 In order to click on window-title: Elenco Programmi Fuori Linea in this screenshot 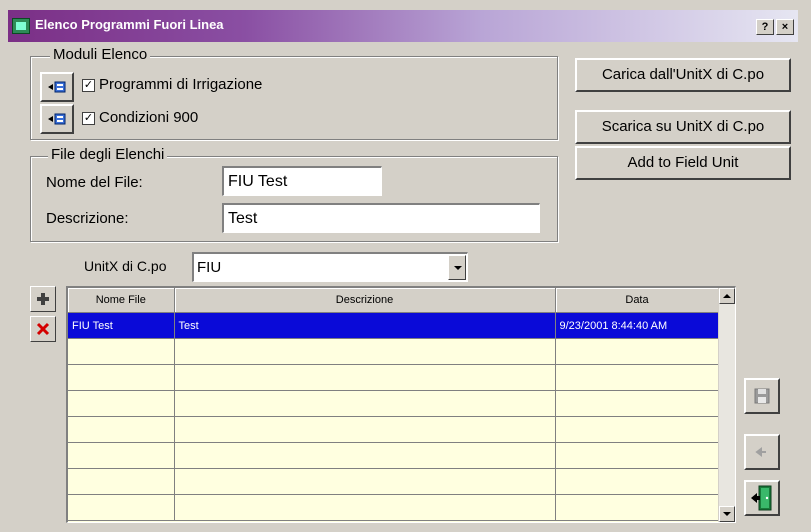, I will do `click(129, 24)`.